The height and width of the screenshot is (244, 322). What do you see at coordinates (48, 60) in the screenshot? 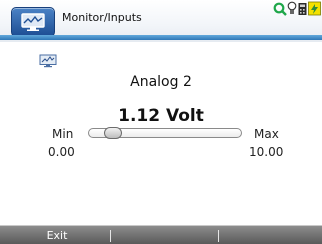
I see `monitor-icon` at bounding box center [48, 60].